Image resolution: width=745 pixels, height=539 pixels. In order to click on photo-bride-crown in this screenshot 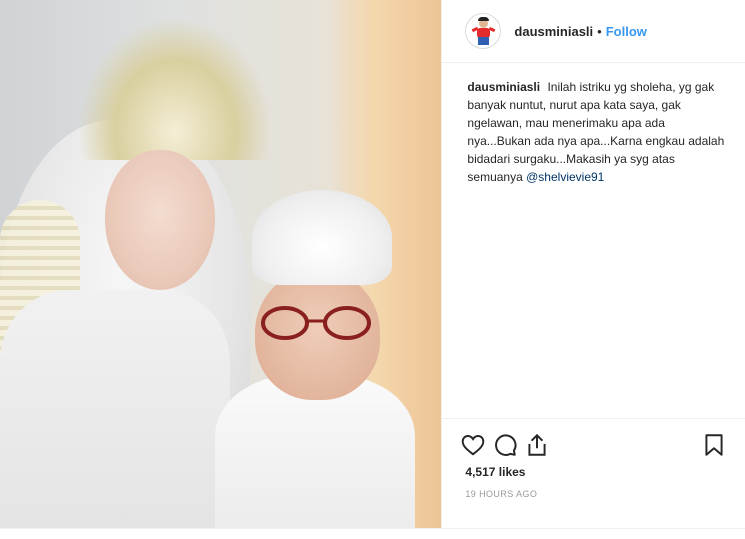, I will do `click(175, 90)`.